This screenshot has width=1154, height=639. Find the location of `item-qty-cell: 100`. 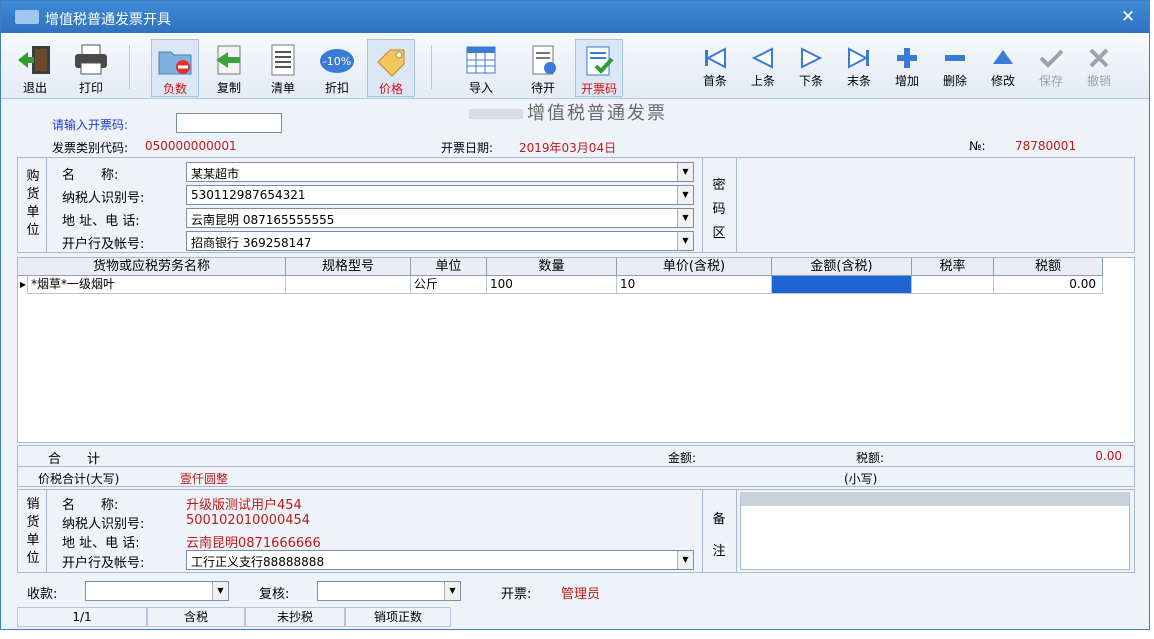

item-qty-cell: 100 is located at coordinates (552, 285).